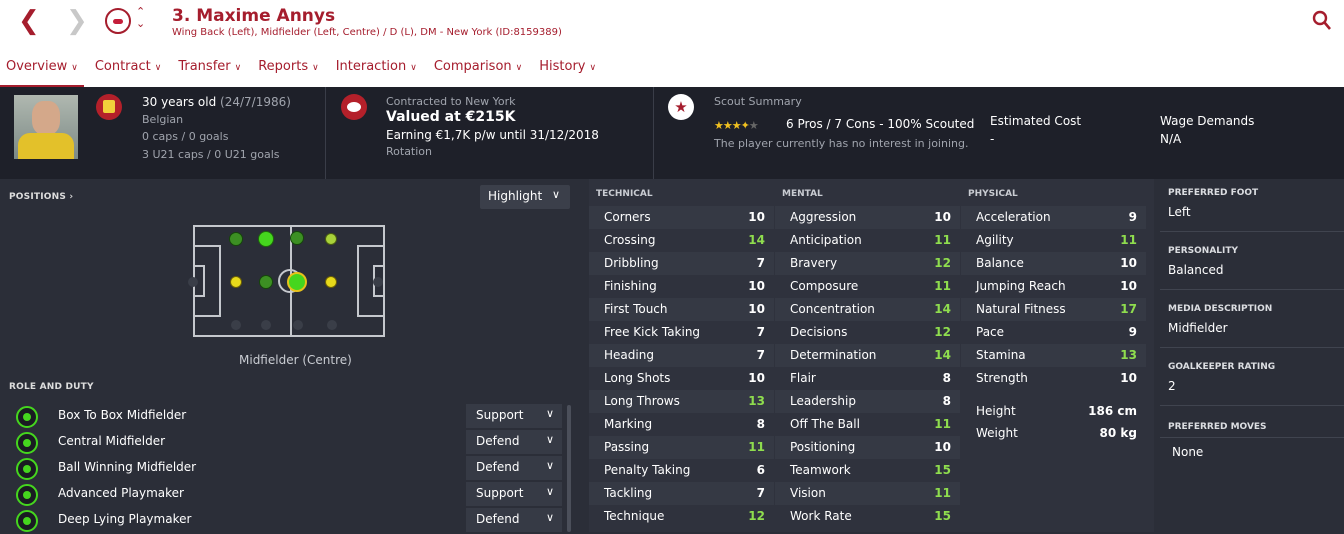 The width and height of the screenshot is (1344, 534). What do you see at coordinates (1053, 332) in the screenshot?
I see `attribute-row: Pace 9` at bounding box center [1053, 332].